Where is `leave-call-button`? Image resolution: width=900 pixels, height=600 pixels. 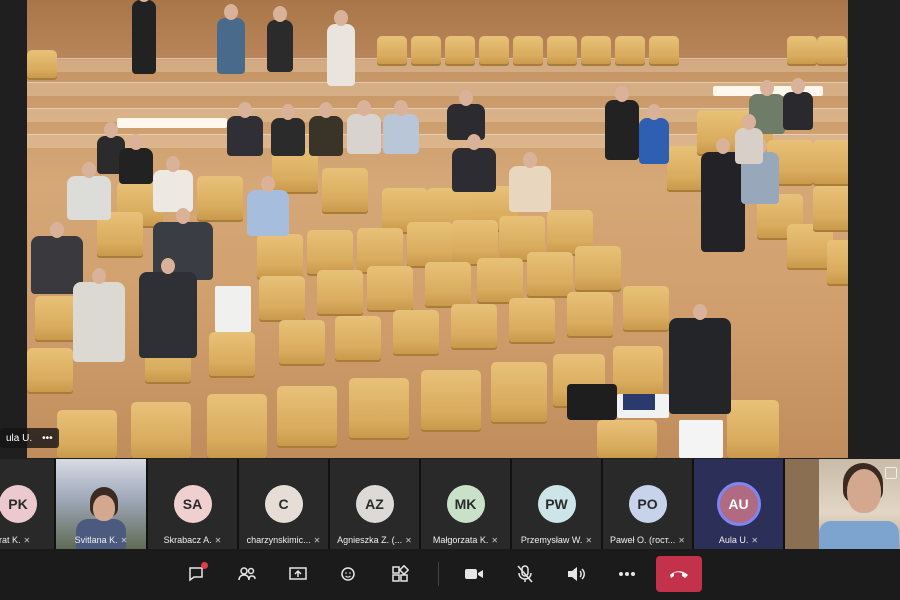 leave-call-button is located at coordinates (679, 574).